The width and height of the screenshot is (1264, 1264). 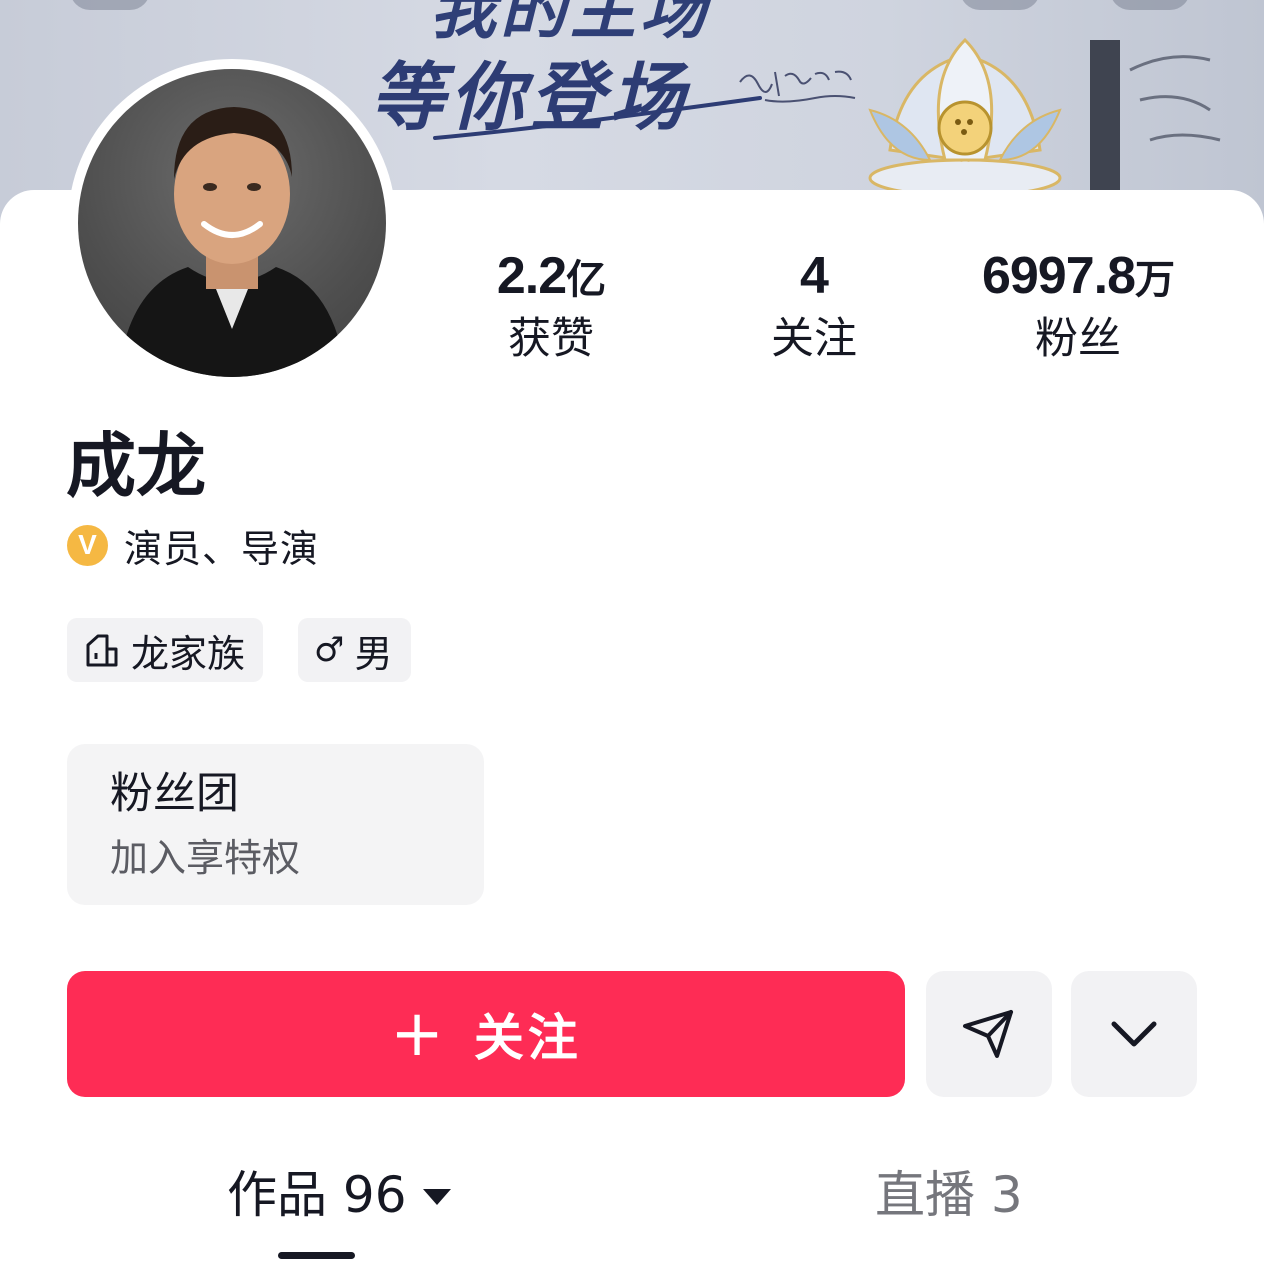 What do you see at coordinates (1078, 306) in the screenshot?
I see `stat-followers: 6997.8万 粉丝` at bounding box center [1078, 306].